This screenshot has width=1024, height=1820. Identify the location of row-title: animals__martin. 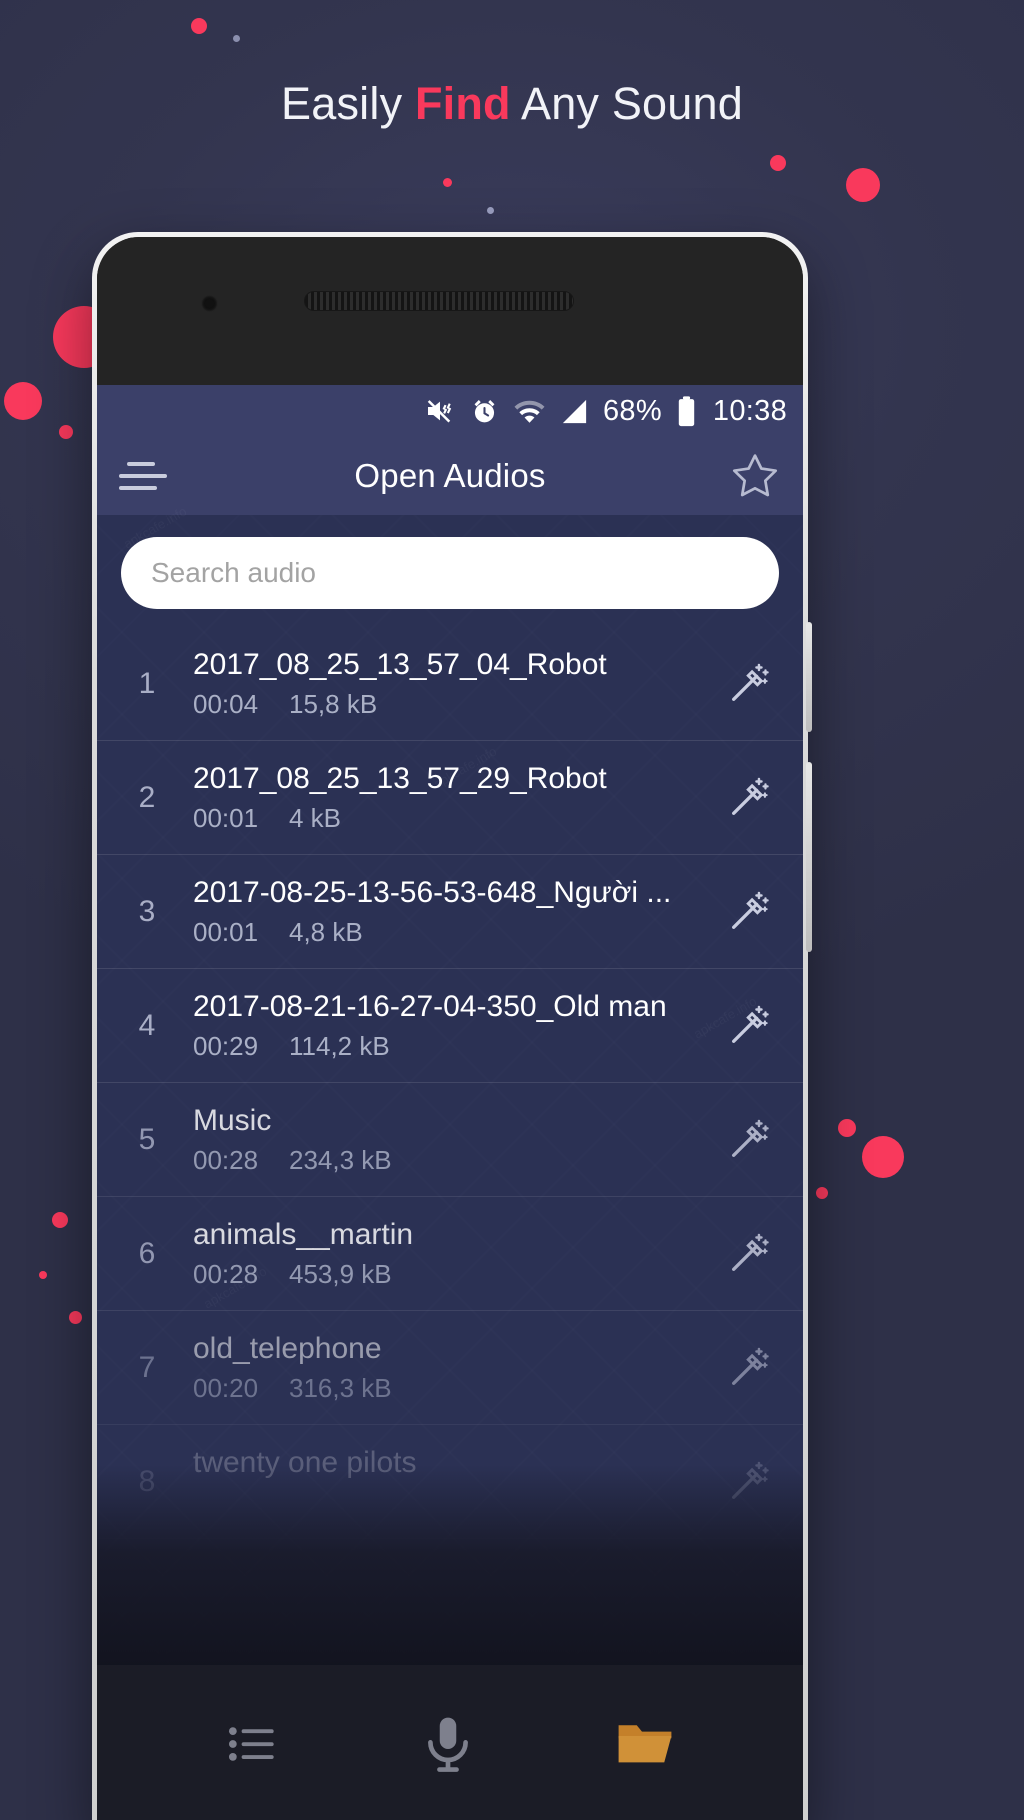
(303, 1235).